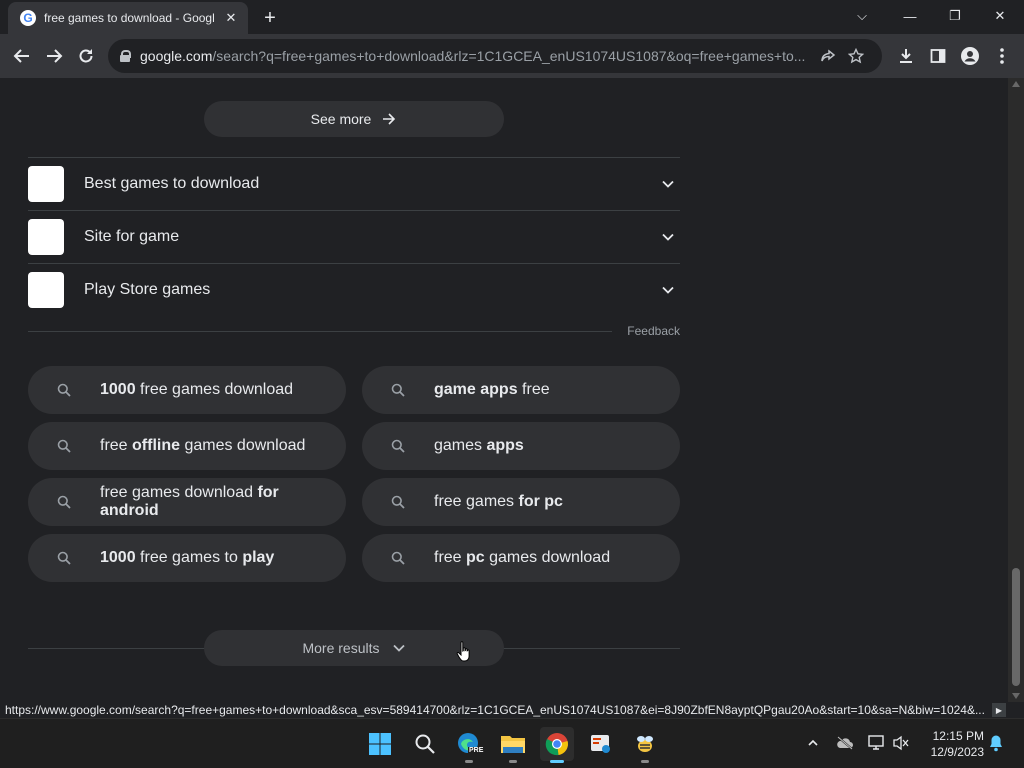 Image resolution: width=1024 pixels, height=768 pixels. Describe the element at coordinates (906, 56) in the screenshot. I see `downloads-button` at that location.